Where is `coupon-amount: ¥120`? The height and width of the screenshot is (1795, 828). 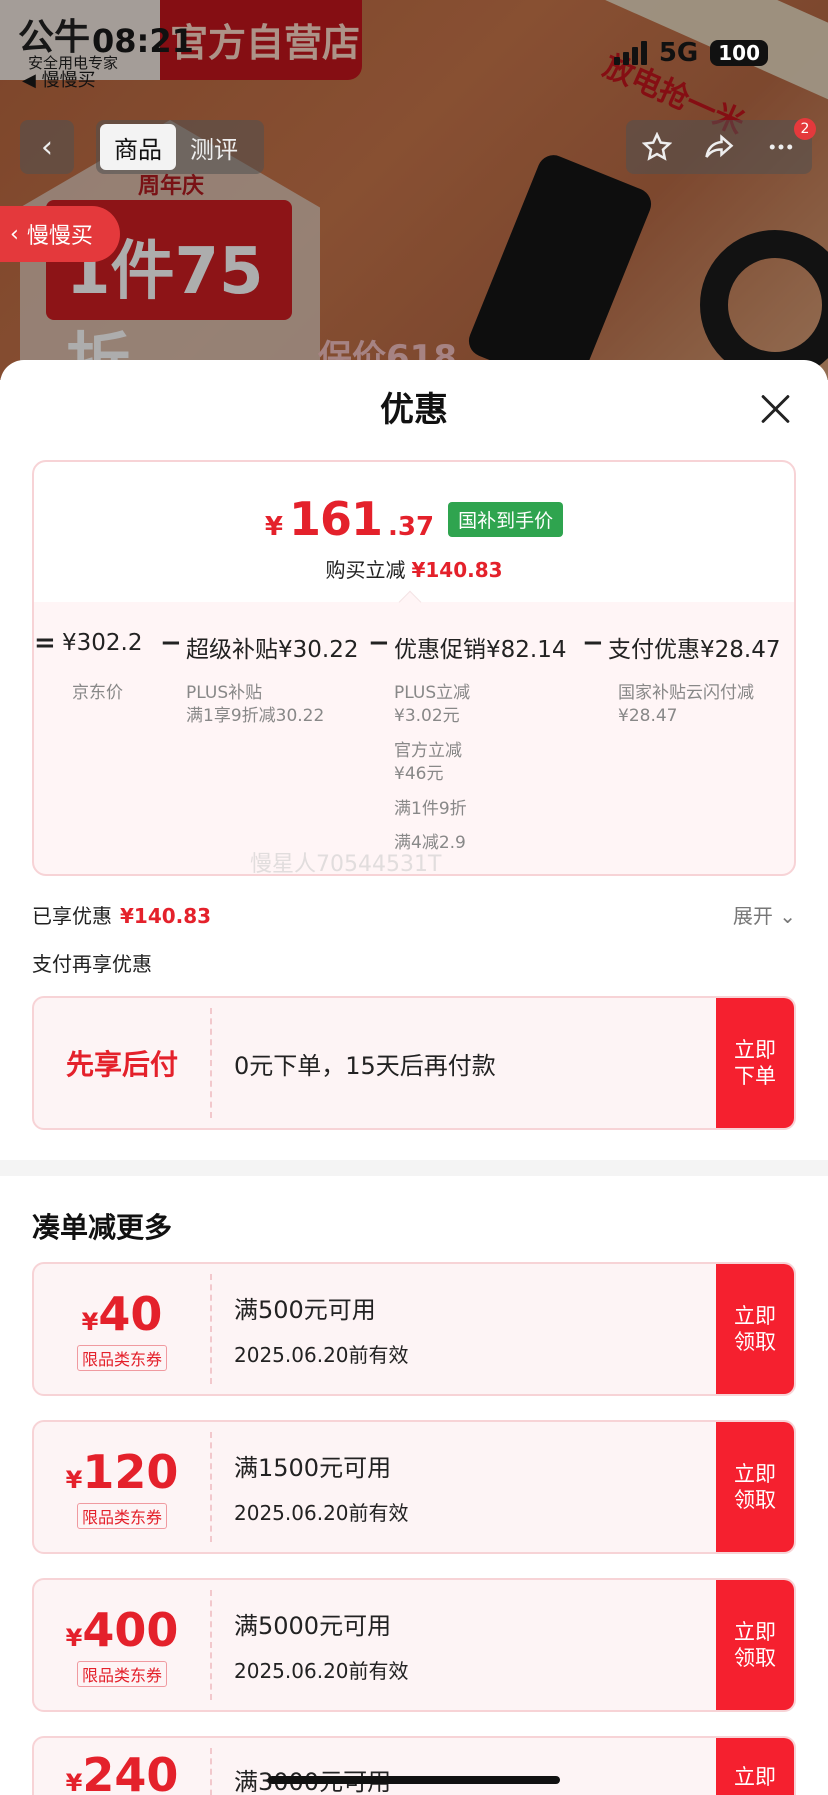 coupon-amount: ¥120 is located at coordinates (122, 1472).